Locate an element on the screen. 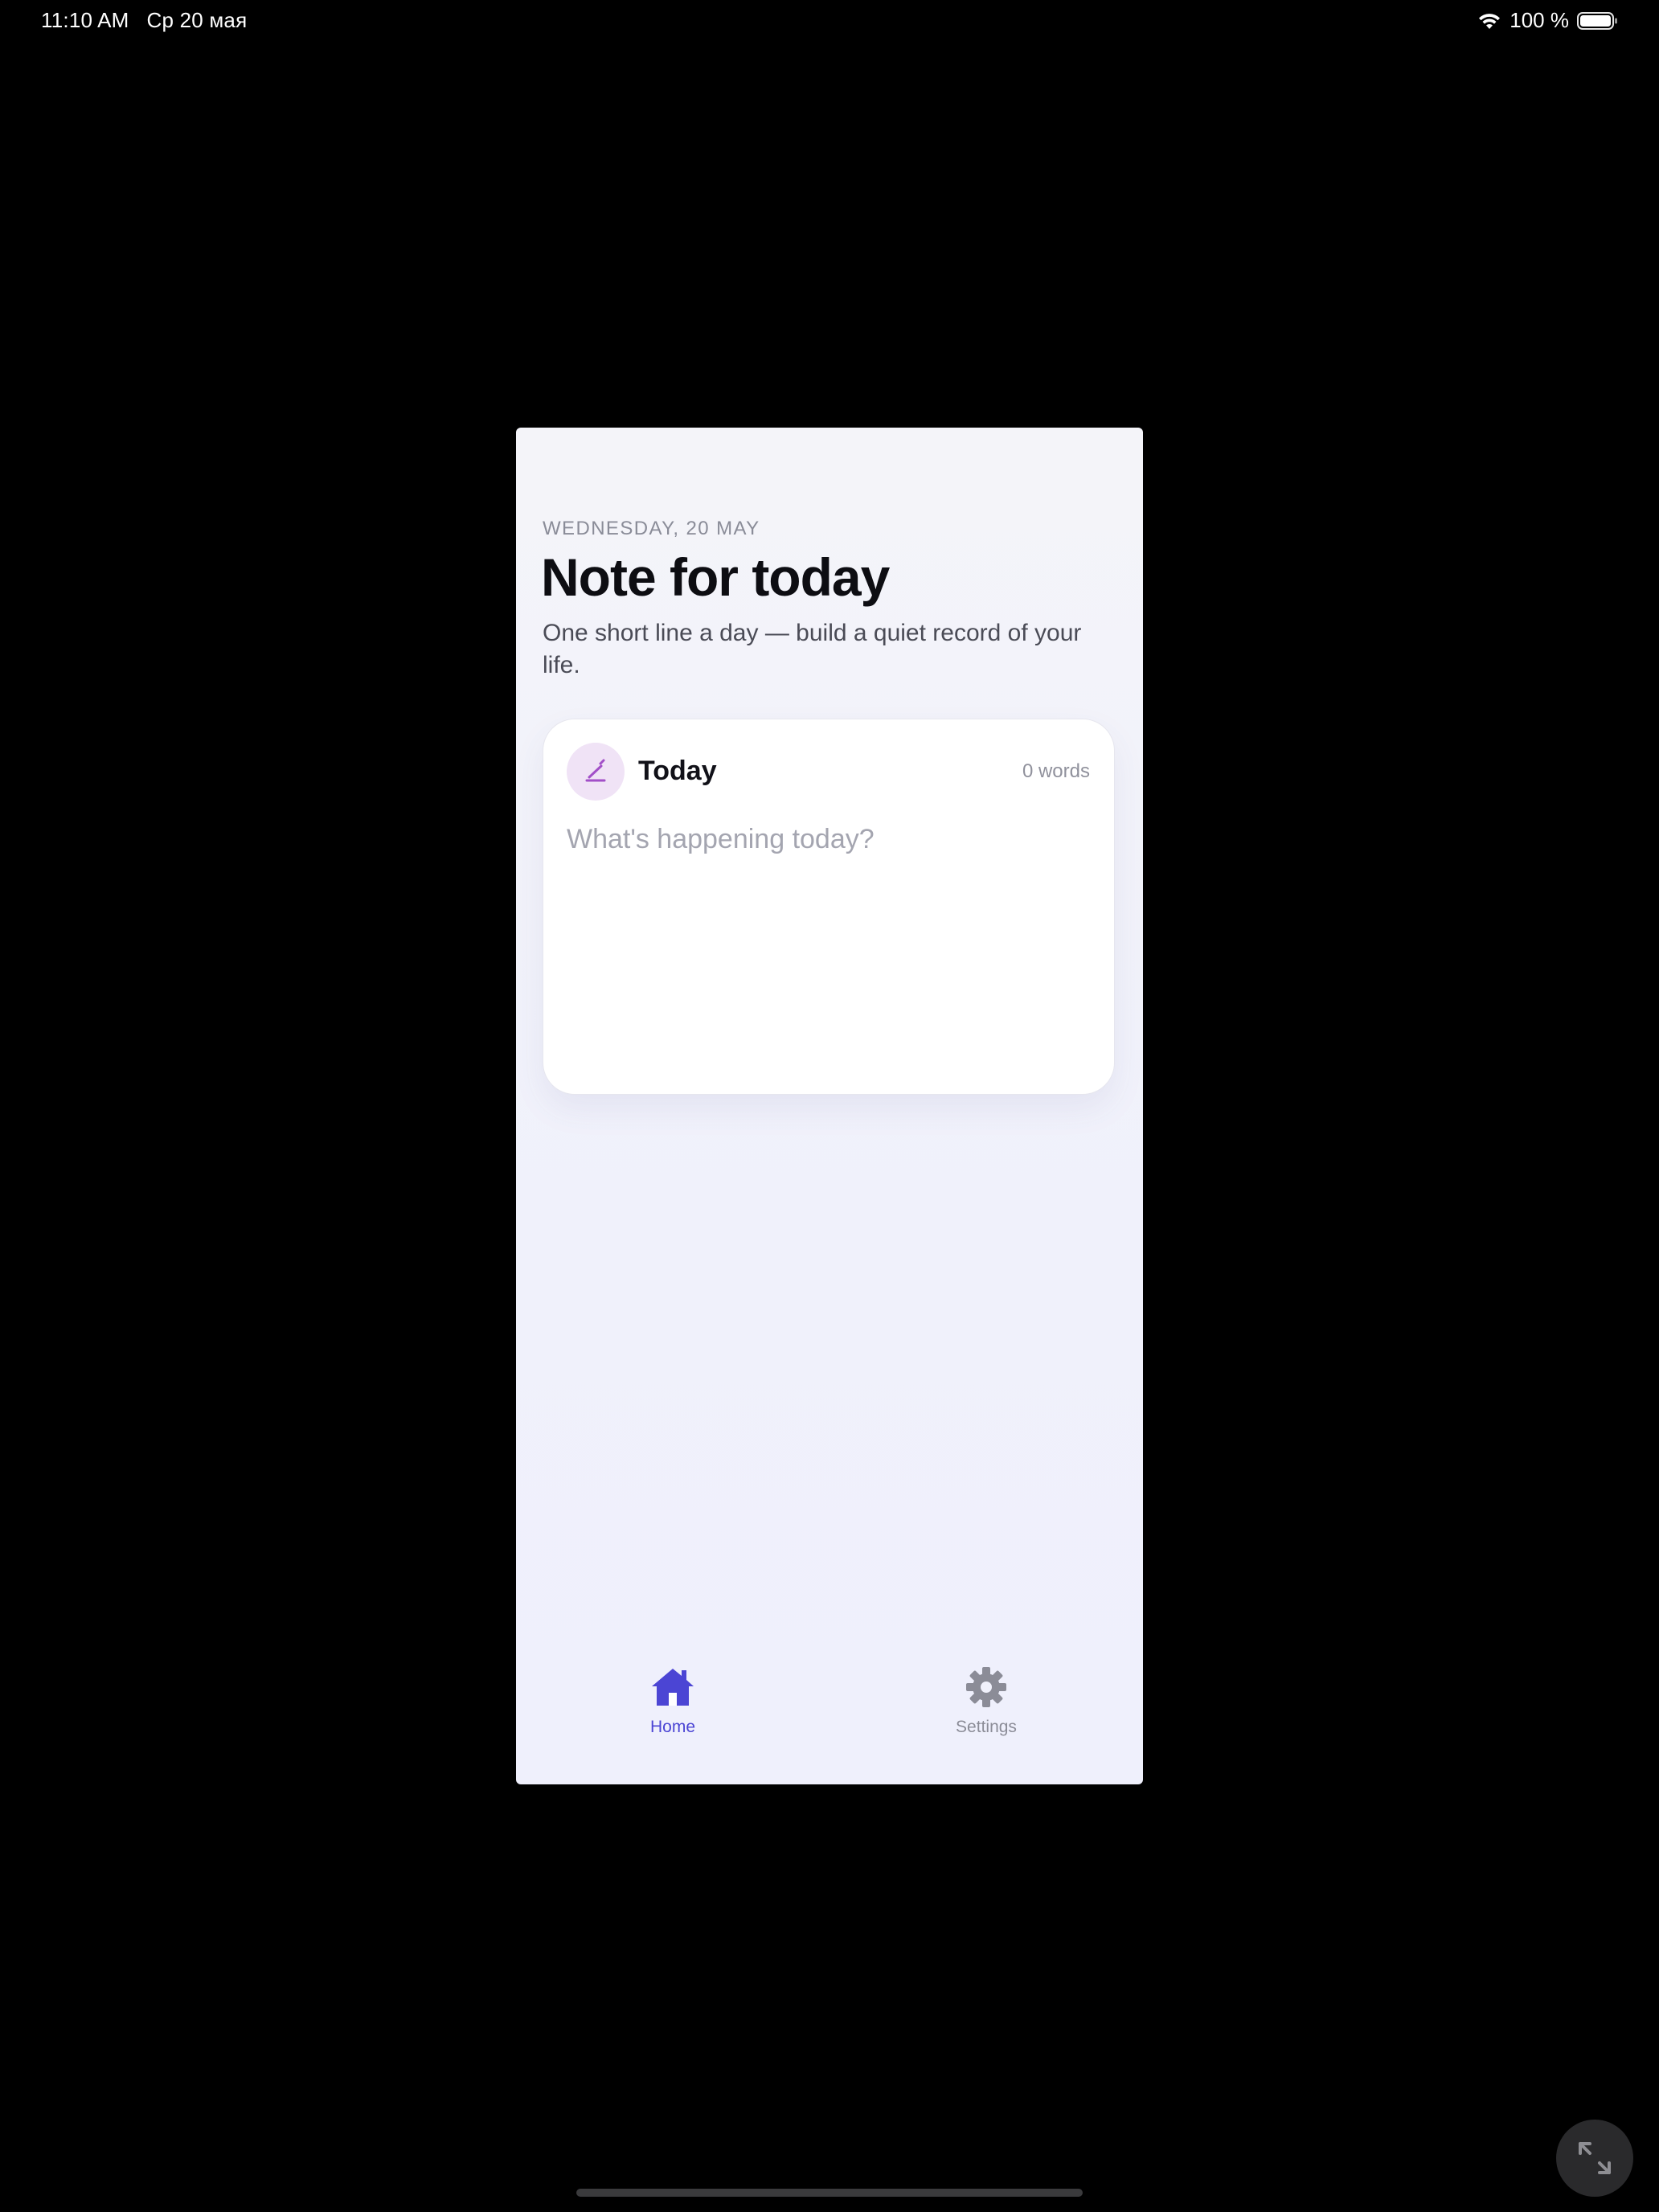 Image resolution: width=1659 pixels, height=2212 pixels. status-time: 11:10 AM is located at coordinates (85, 20).